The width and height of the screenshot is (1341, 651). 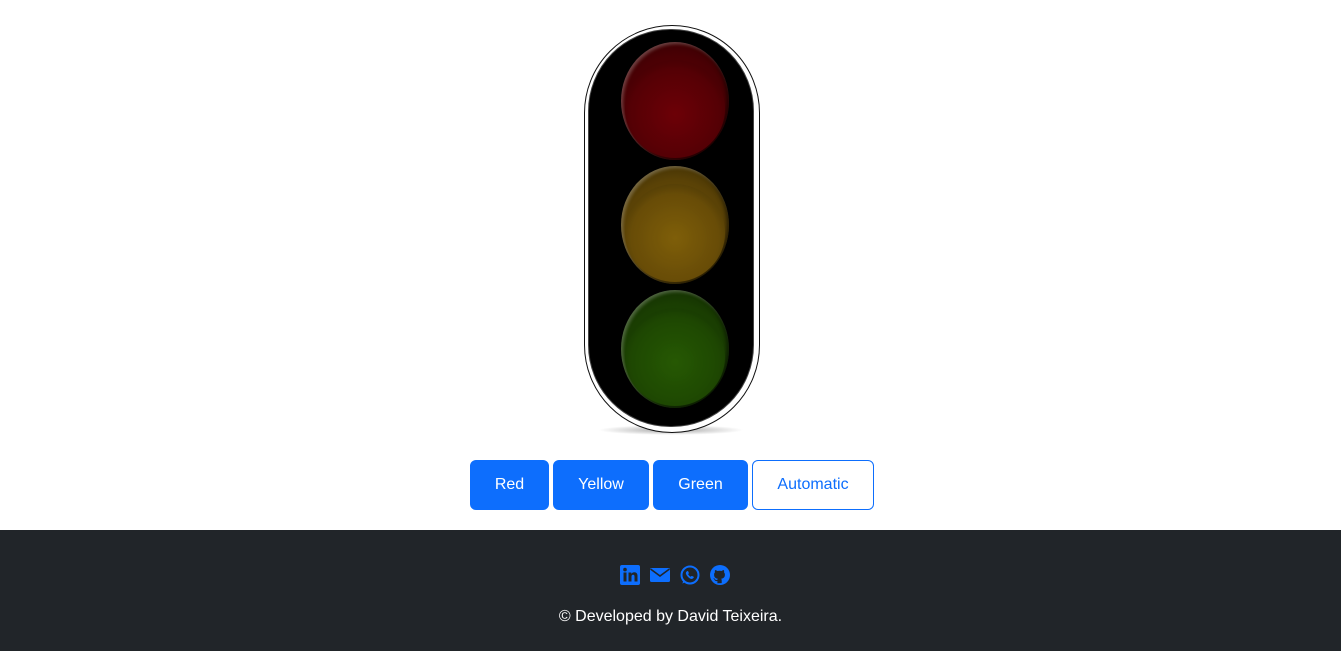 I want to click on traffic-light-housing, so click(x=671, y=228).